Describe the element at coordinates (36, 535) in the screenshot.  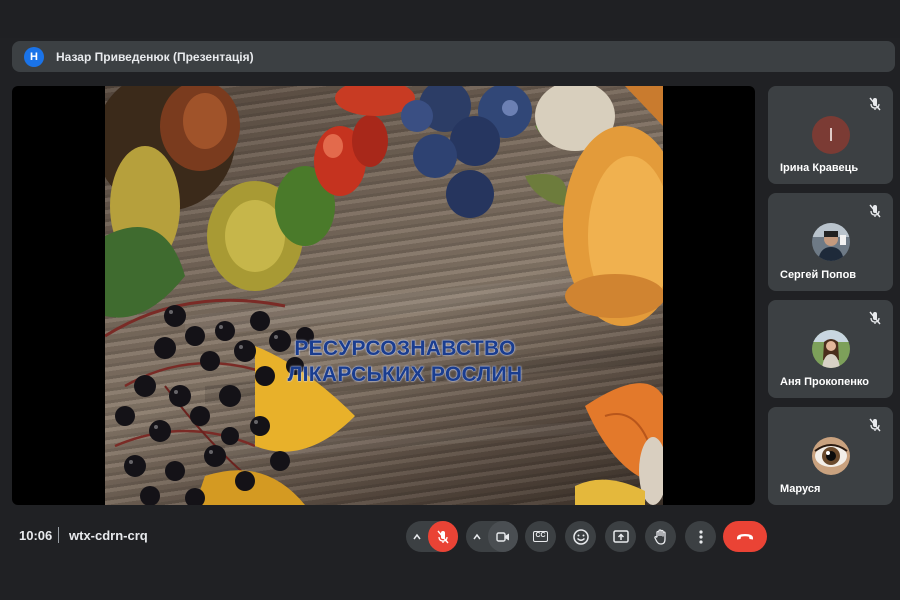
I see `meeting-time: 10:06` at that location.